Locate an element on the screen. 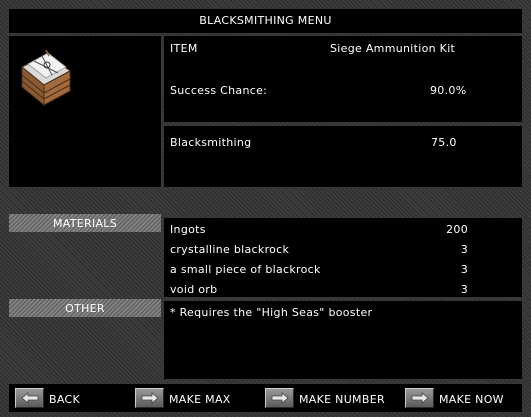 This screenshot has height=417, width=531. skill-value: 75.0 is located at coordinates (444, 142).